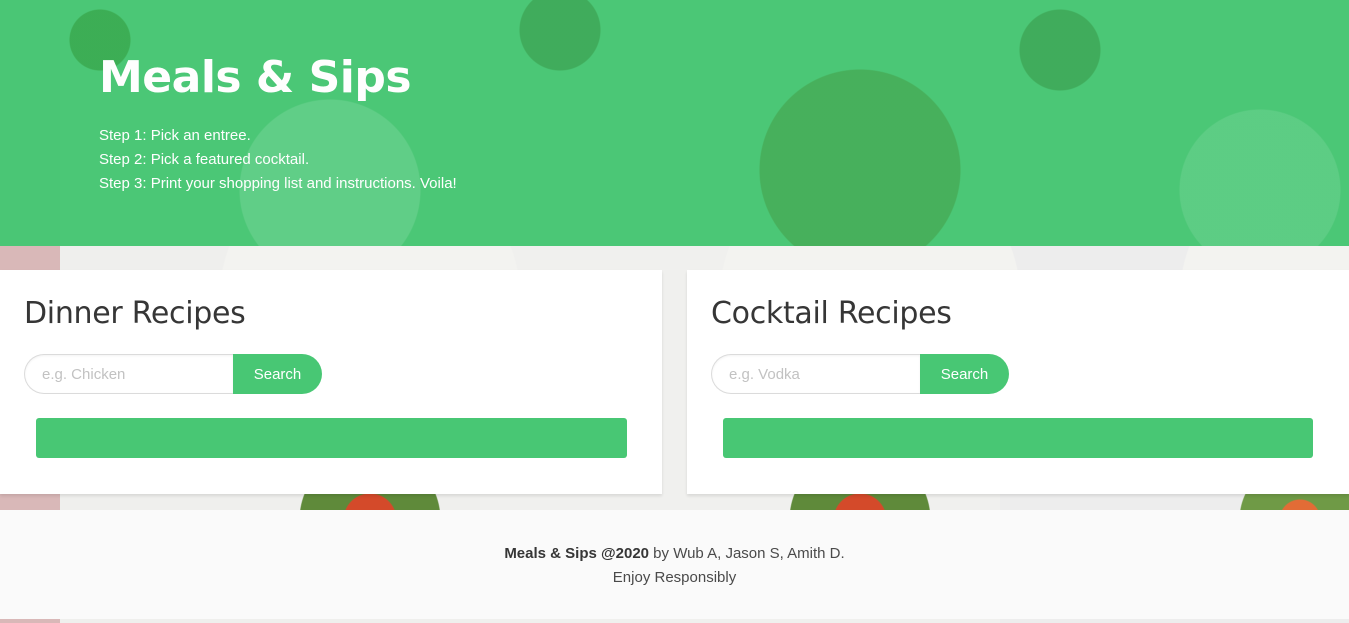  I want to click on footer-tagline: Enjoy Responsibly, so click(674, 577).